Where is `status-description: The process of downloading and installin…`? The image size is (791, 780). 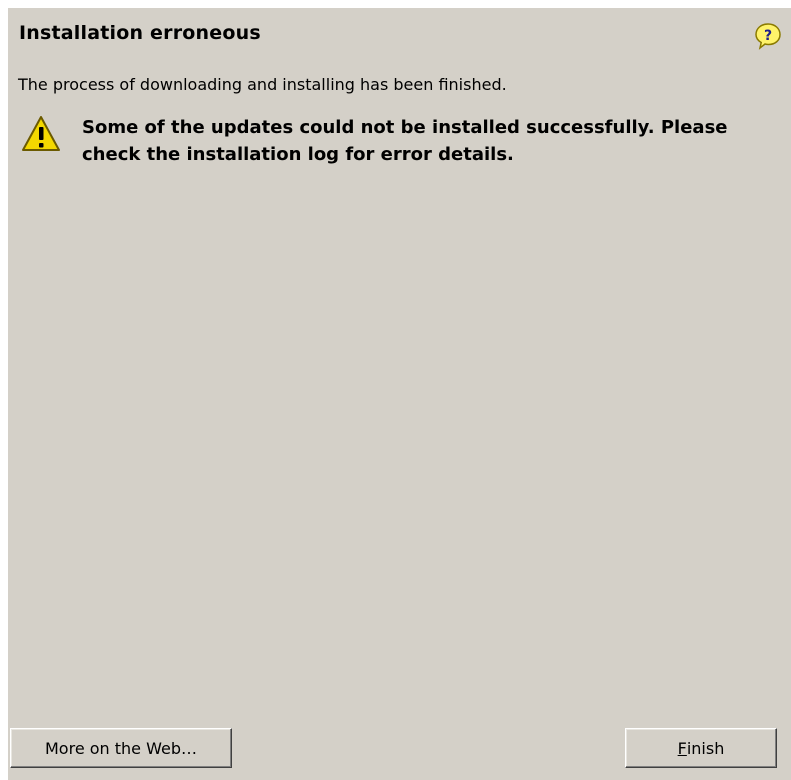 status-description: The process of downloading and installin… is located at coordinates (262, 84).